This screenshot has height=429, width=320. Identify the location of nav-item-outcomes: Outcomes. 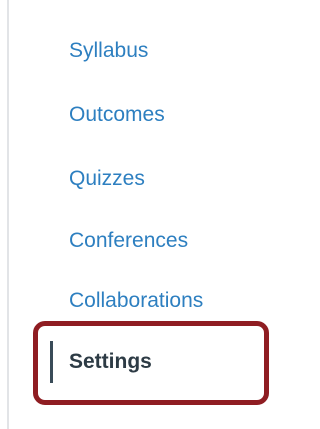
(117, 115).